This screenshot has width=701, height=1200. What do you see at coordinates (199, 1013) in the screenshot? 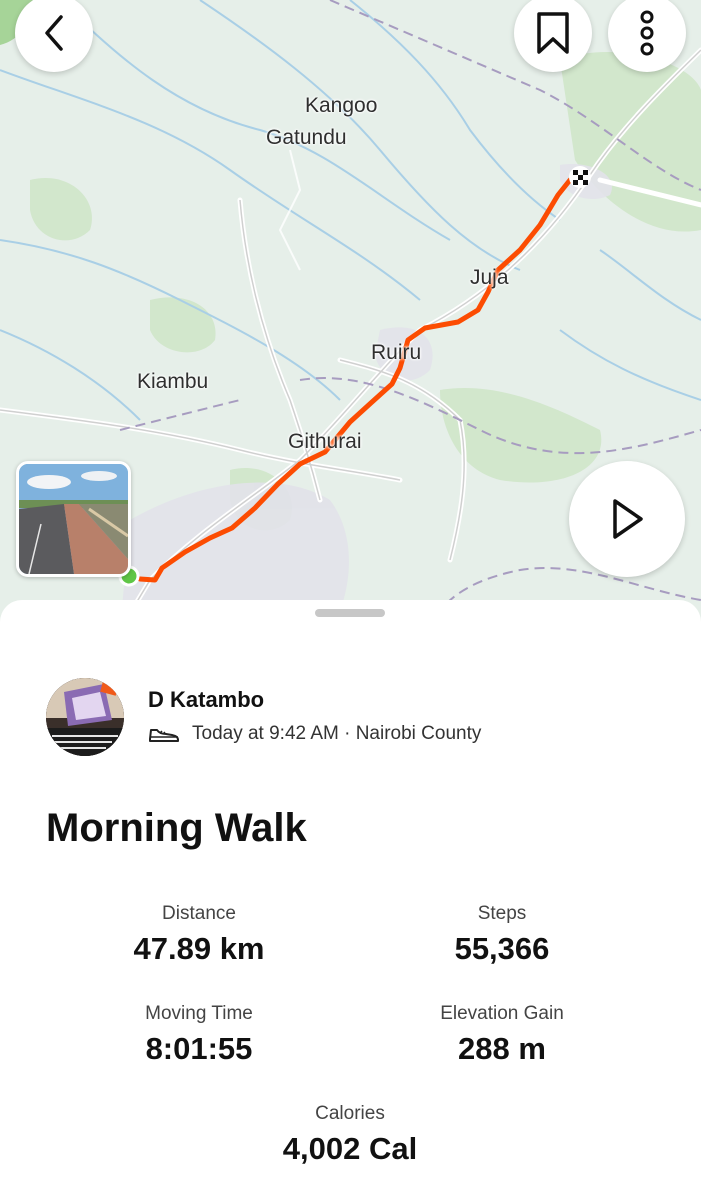
I see `stat-label: Moving Time` at bounding box center [199, 1013].